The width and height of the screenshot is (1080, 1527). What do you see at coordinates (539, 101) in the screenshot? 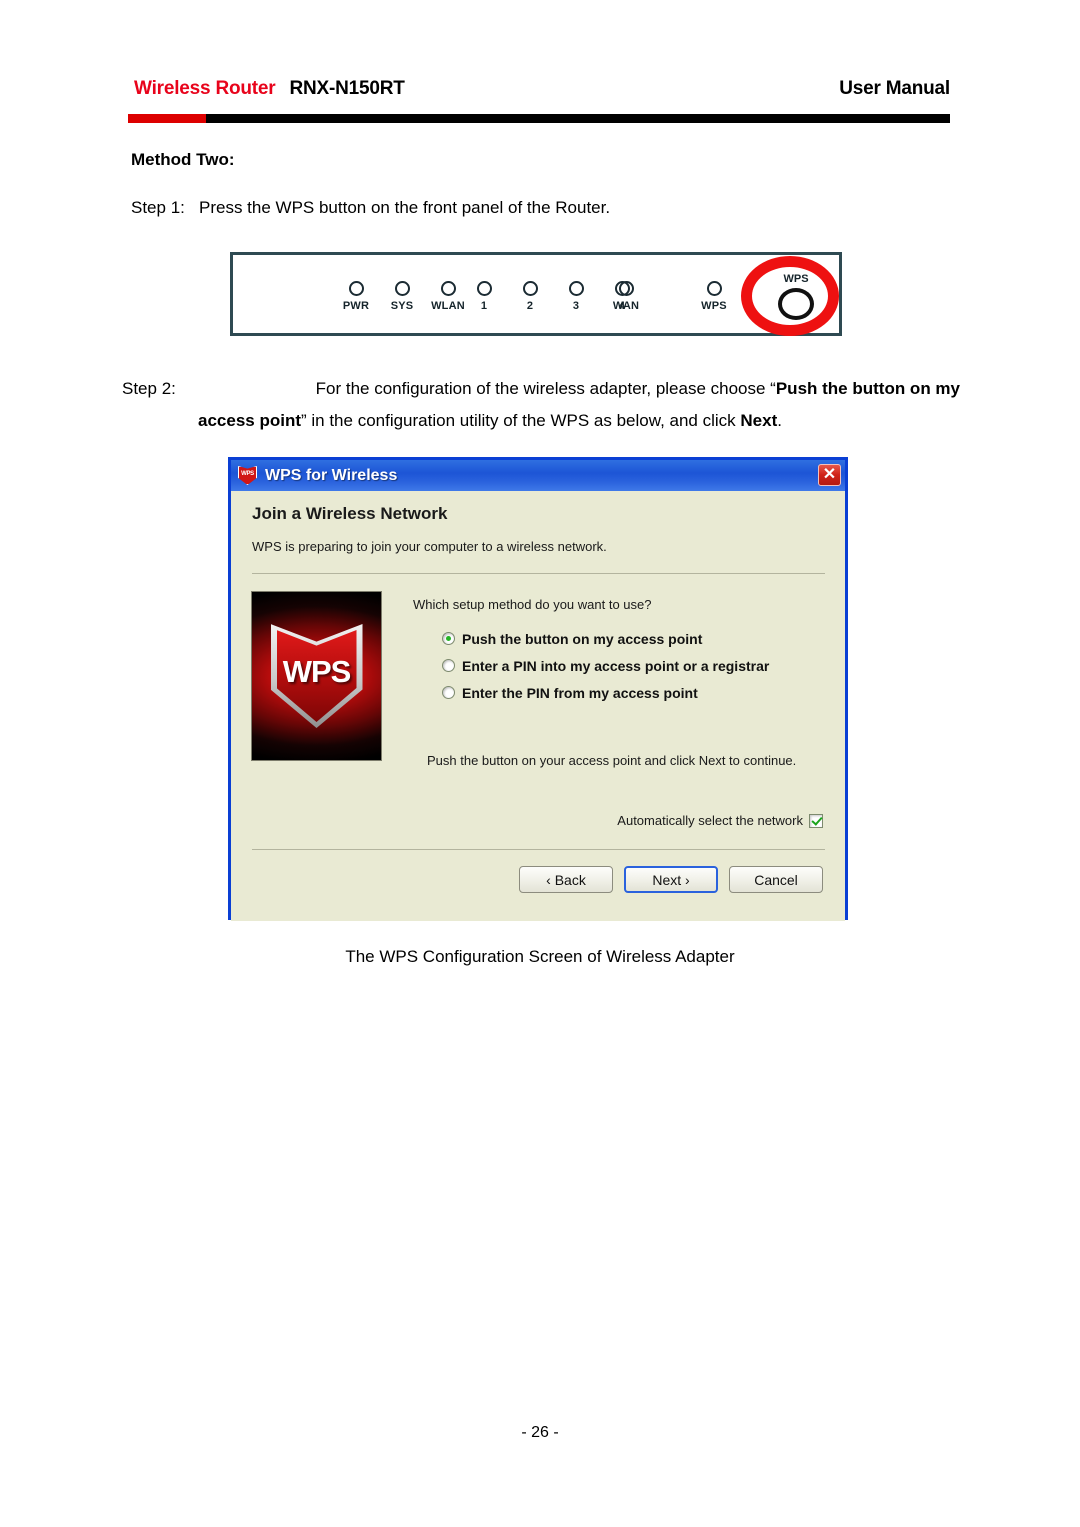
I see `page-header: Wireless Router RNX-N150RT User Manual` at bounding box center [539, 101].